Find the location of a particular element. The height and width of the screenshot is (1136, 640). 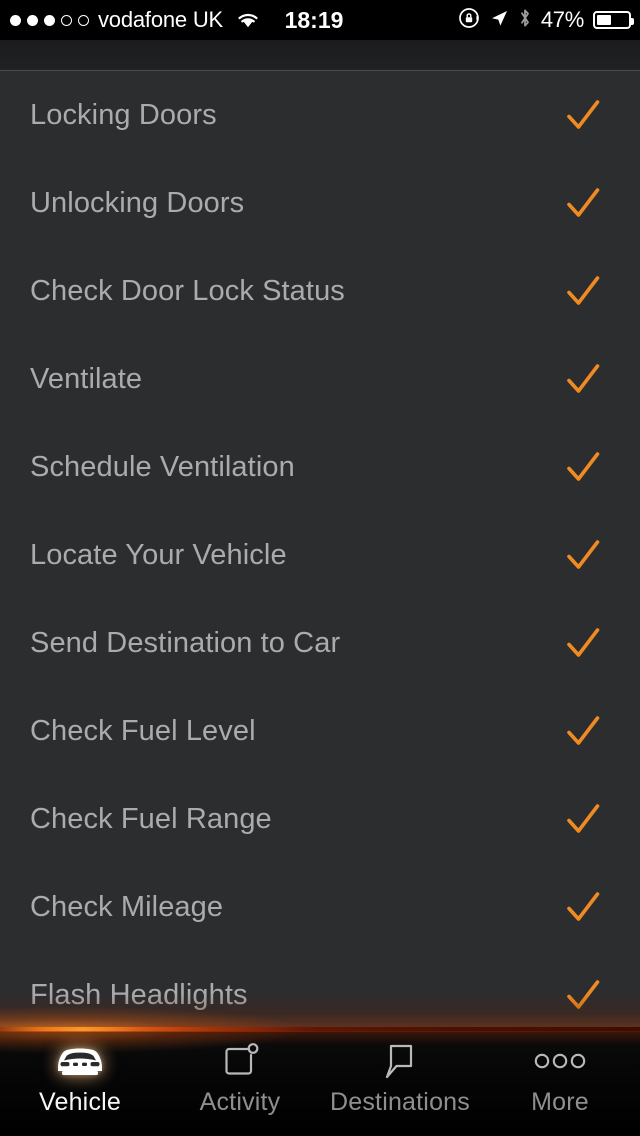

status-bar-left: vodafone UK is located at coordinates (130, 20).